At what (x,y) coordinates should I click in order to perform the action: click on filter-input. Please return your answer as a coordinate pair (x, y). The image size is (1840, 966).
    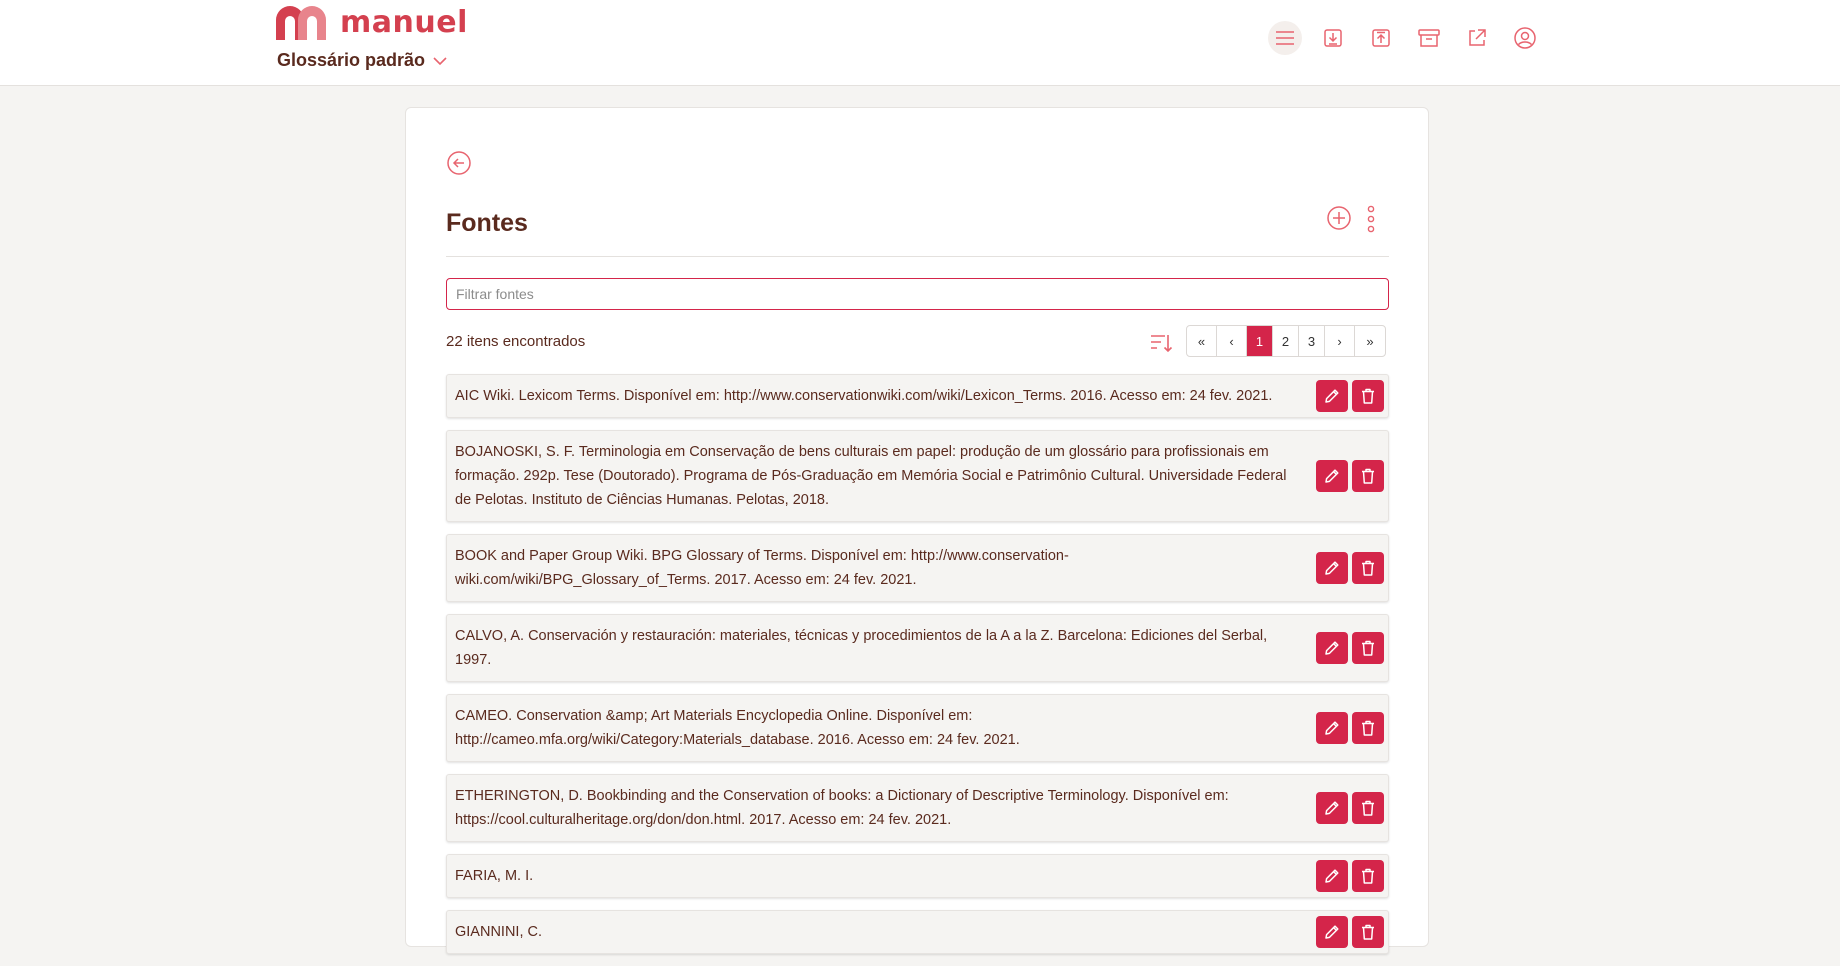
    Looking at the image, I should click on (917, 294).